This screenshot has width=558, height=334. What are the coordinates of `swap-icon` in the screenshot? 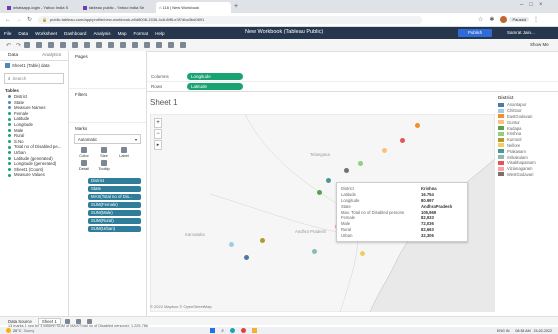 It's located at (75, 45).